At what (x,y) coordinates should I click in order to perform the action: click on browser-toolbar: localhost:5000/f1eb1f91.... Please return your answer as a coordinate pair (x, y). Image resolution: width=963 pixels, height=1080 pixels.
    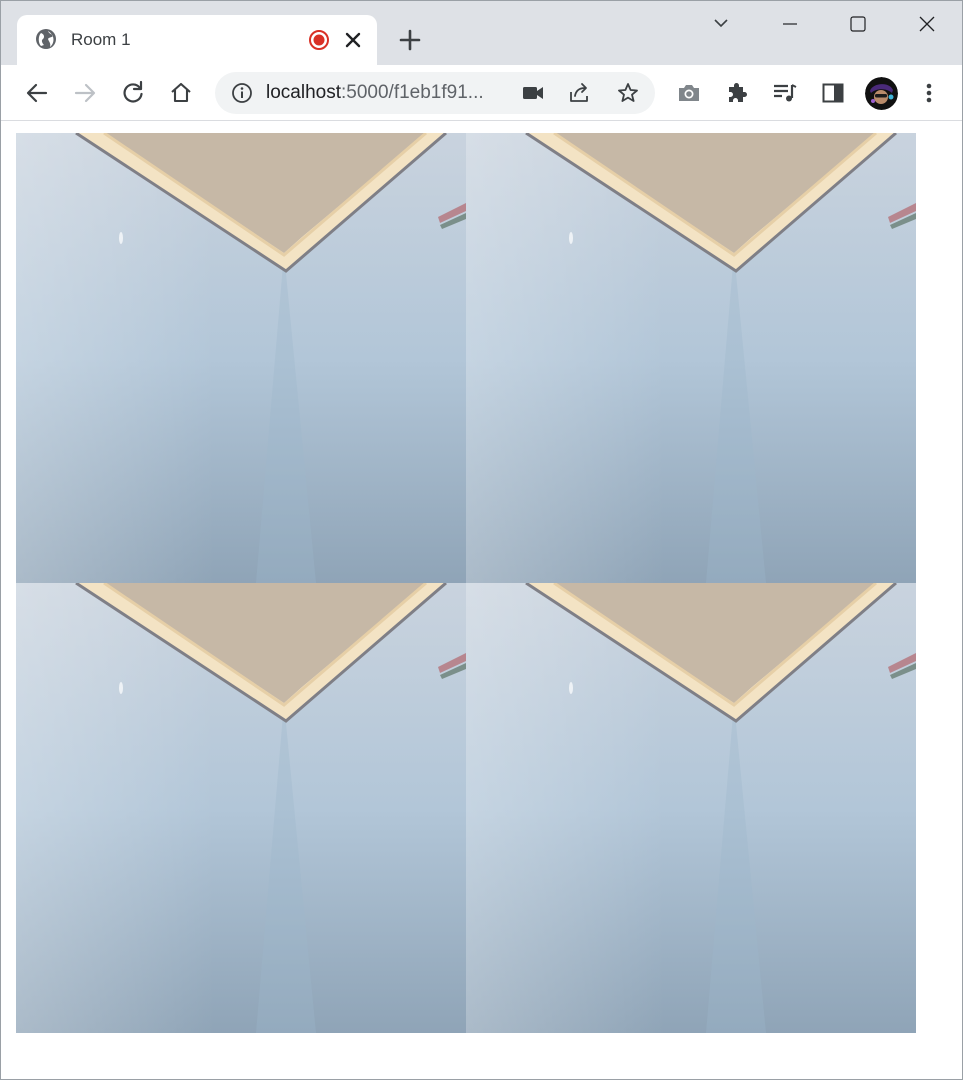
    Looking at the image, I should click on (481, 93).